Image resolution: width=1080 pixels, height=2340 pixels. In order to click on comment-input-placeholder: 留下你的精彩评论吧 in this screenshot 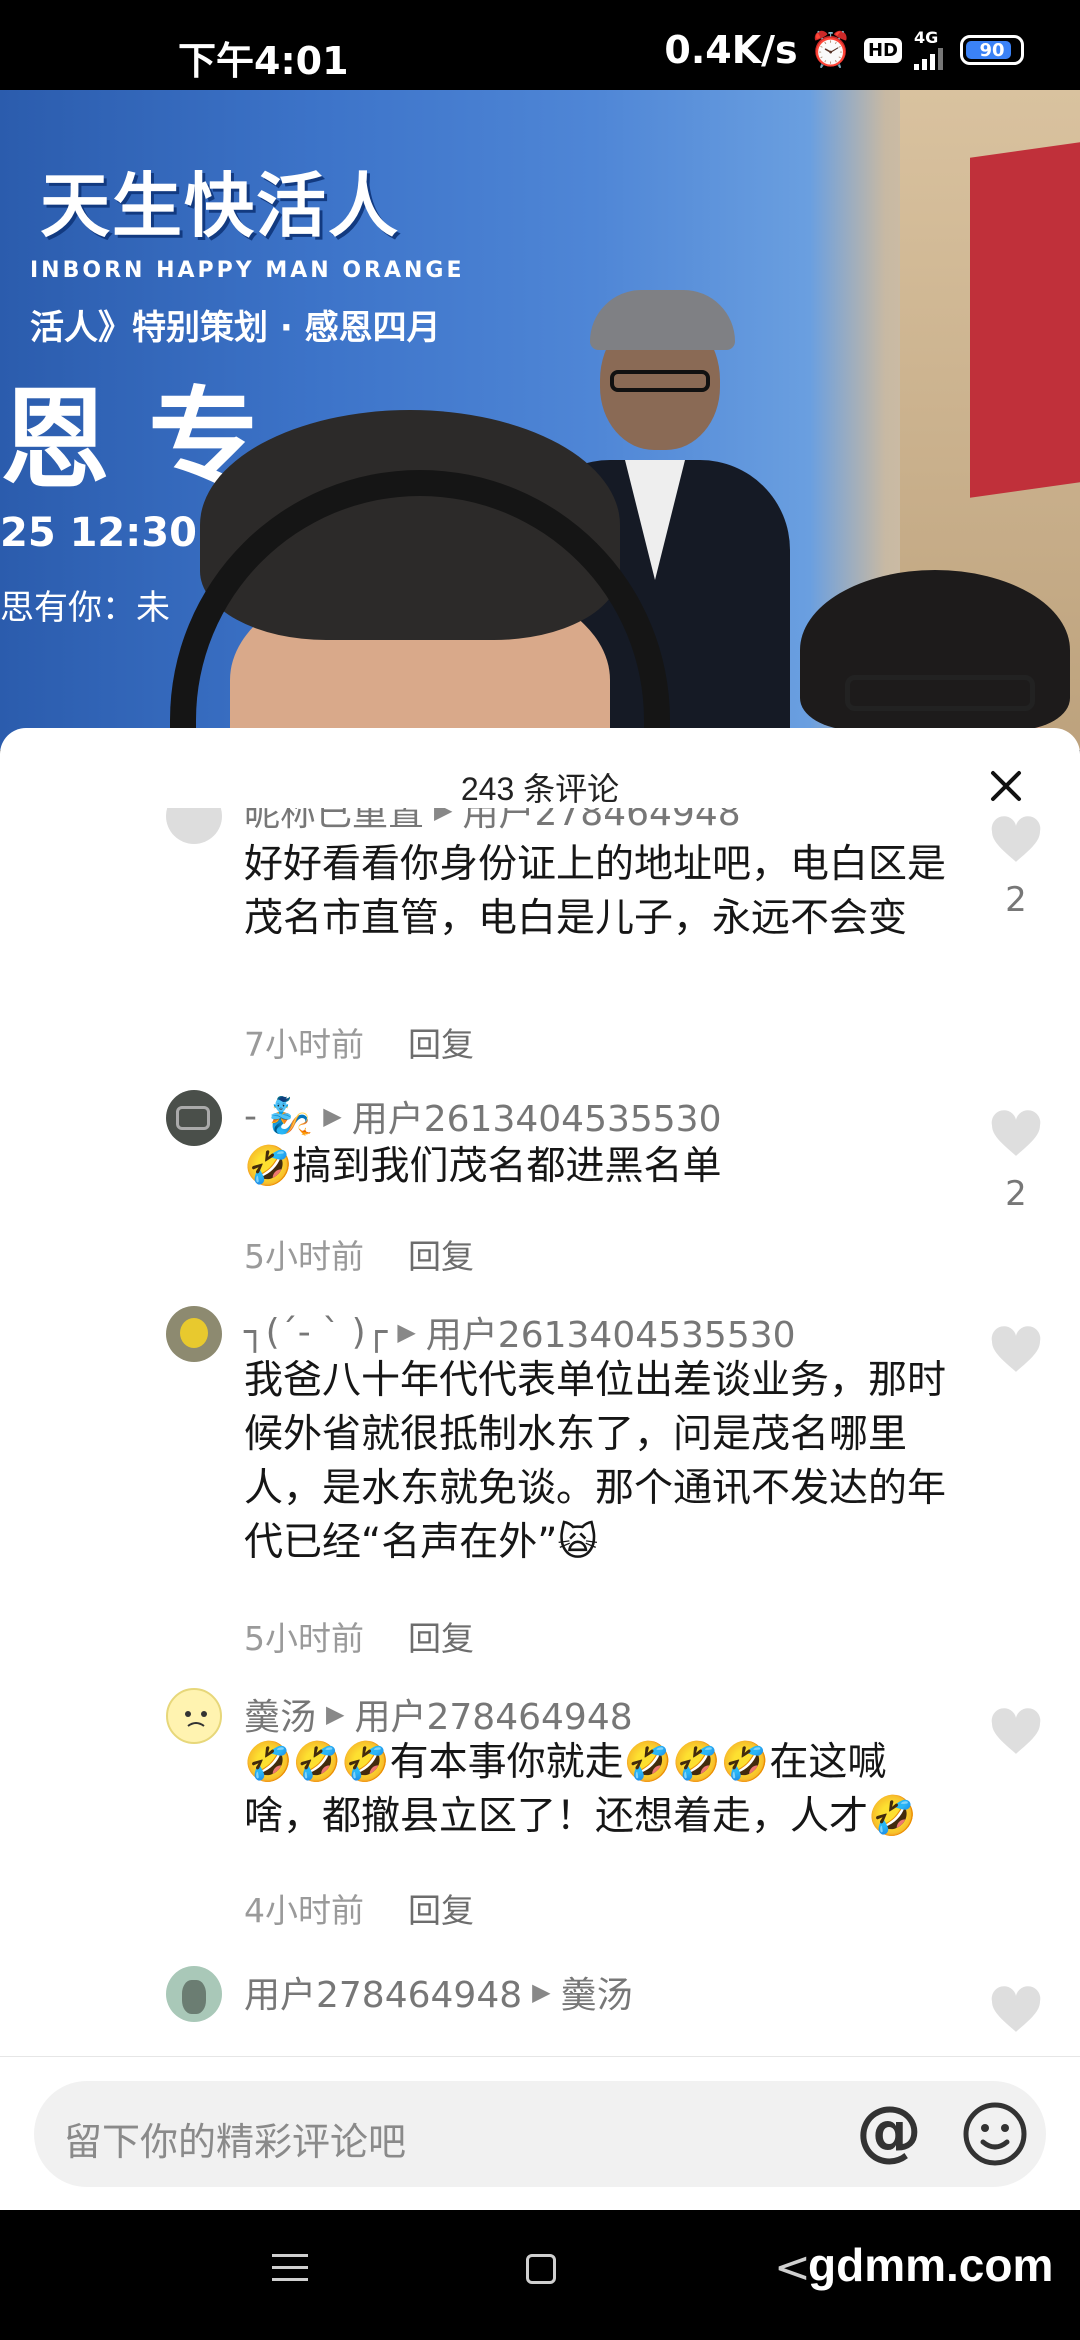, I will do `click(235, 2142)`.